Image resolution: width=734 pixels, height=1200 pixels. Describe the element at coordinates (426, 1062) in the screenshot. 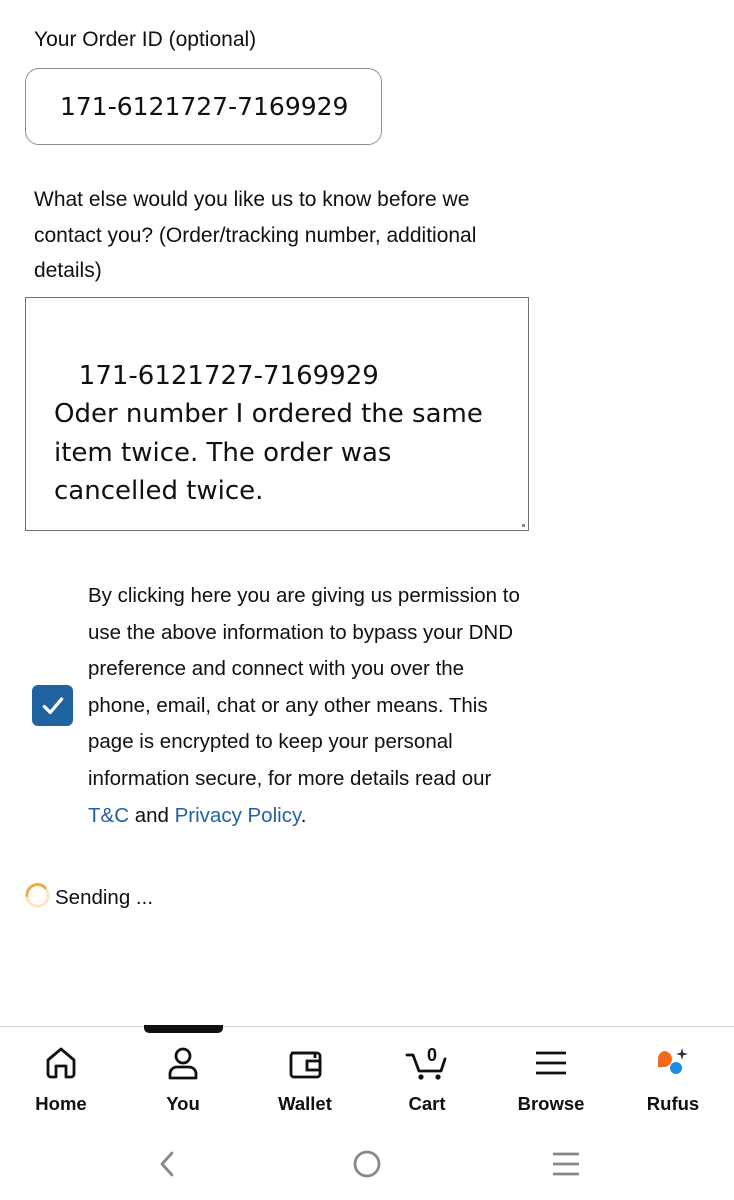

I see `cart-icon: 0` at that location.